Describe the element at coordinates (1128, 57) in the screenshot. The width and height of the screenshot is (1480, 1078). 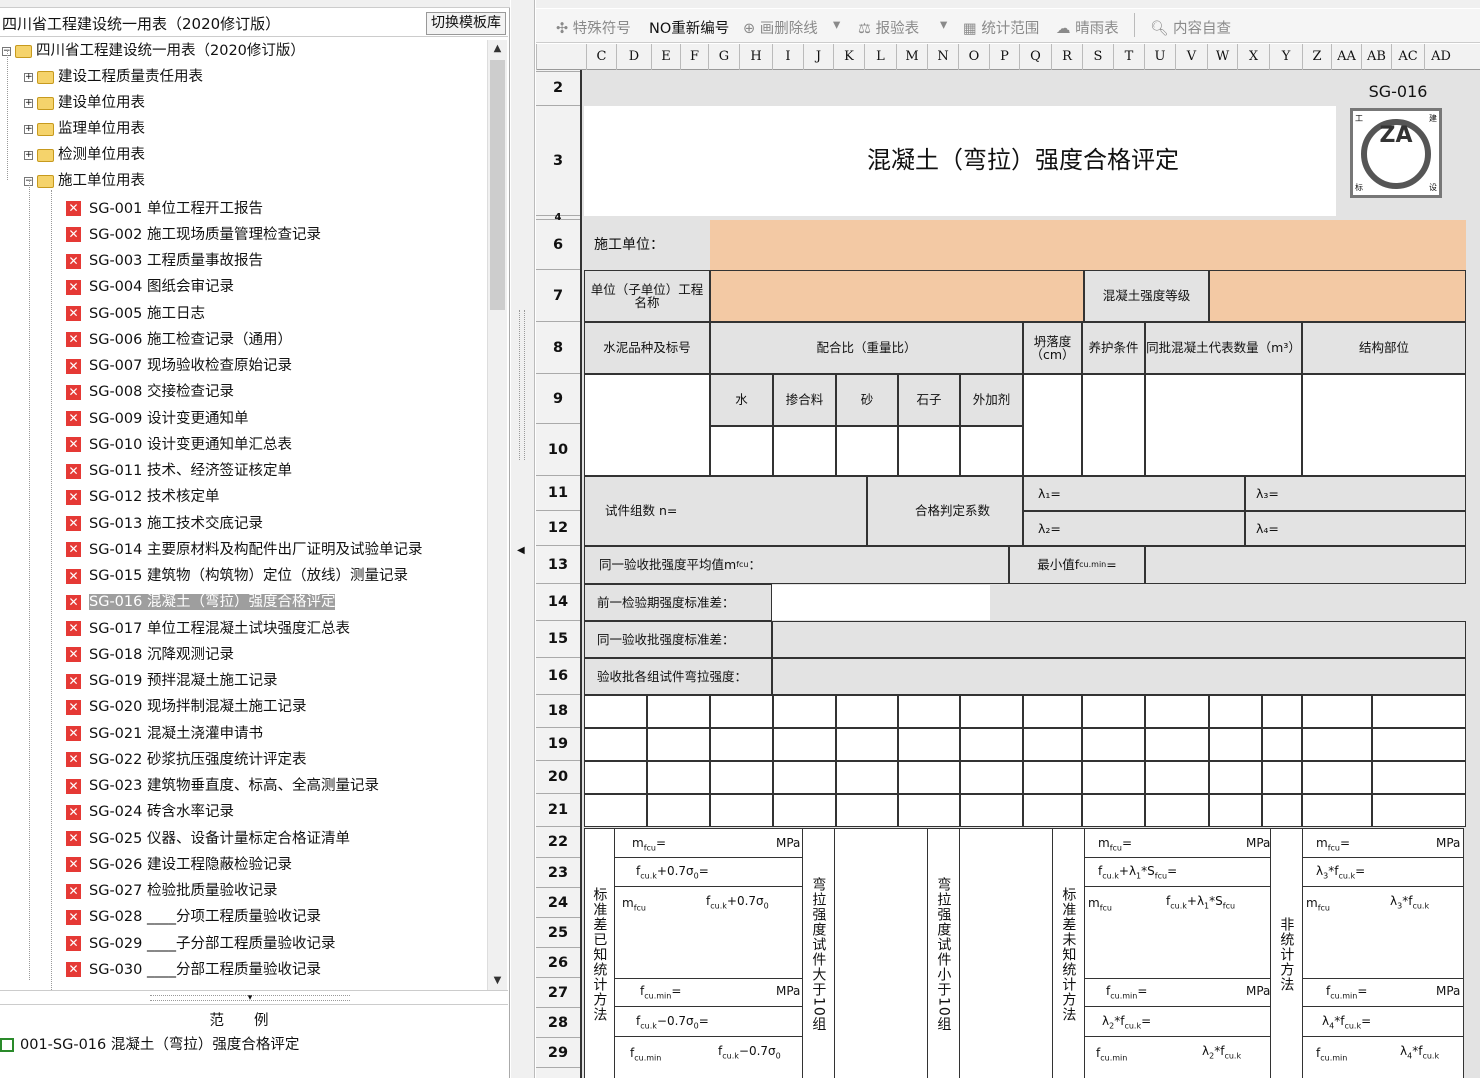
I see `column-header-cell: T` at that location.